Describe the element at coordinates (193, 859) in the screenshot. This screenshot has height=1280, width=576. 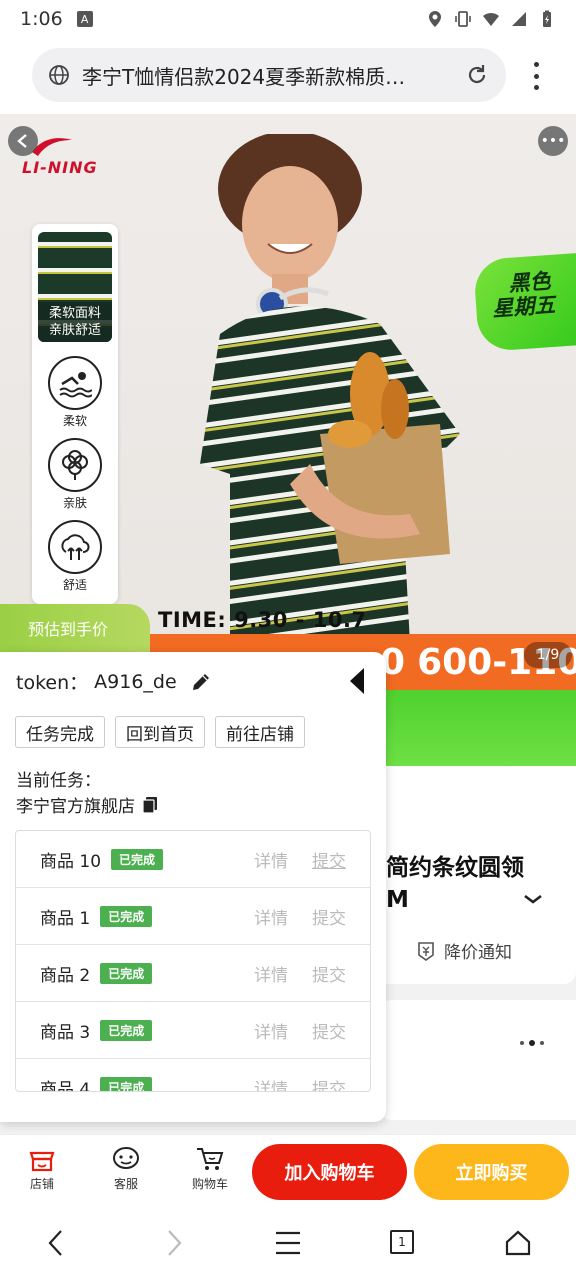
I see `list-item: 商品 10 已完成 详情 提交` at that location.